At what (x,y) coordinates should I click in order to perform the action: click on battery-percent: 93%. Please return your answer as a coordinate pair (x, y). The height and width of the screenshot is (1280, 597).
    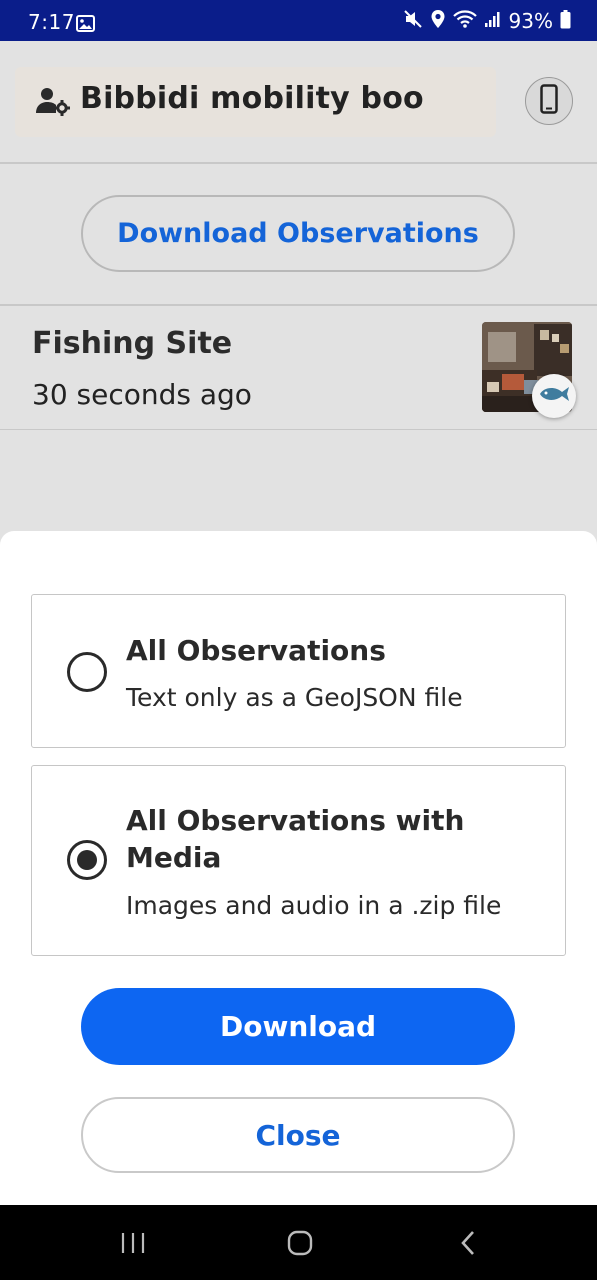
    Looking at the image, I should click on (530, 21).